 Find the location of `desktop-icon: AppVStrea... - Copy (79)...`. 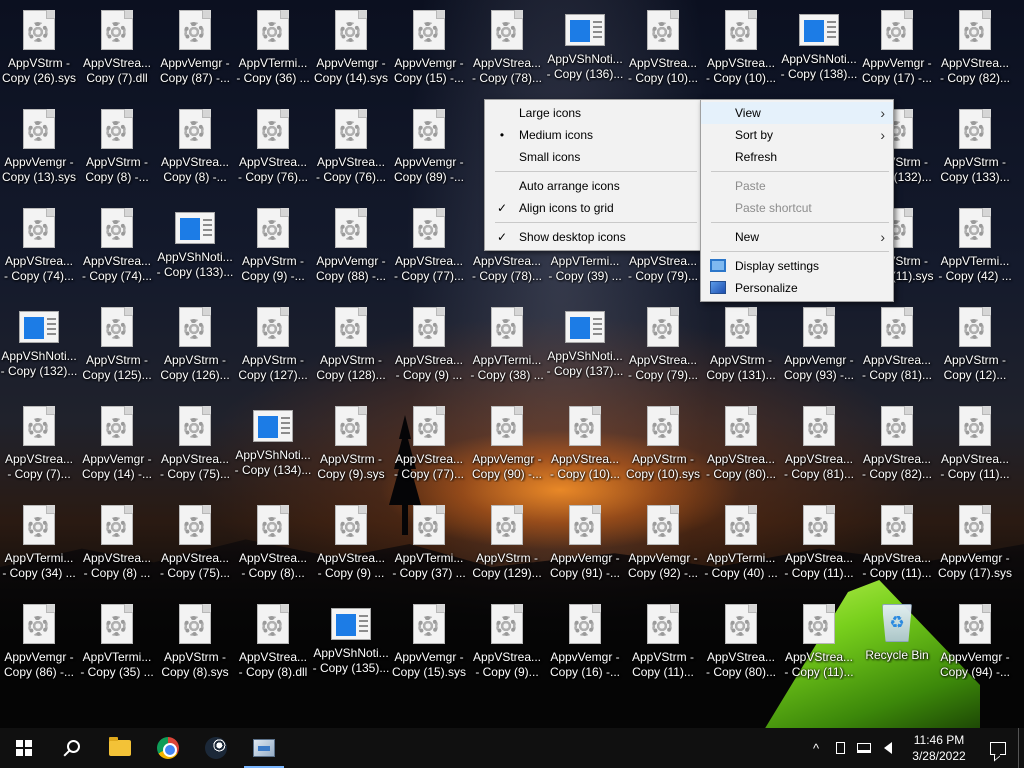

desktop-icon: AppVStrea... - Copy (79)... is located at coordinates (663, 345).